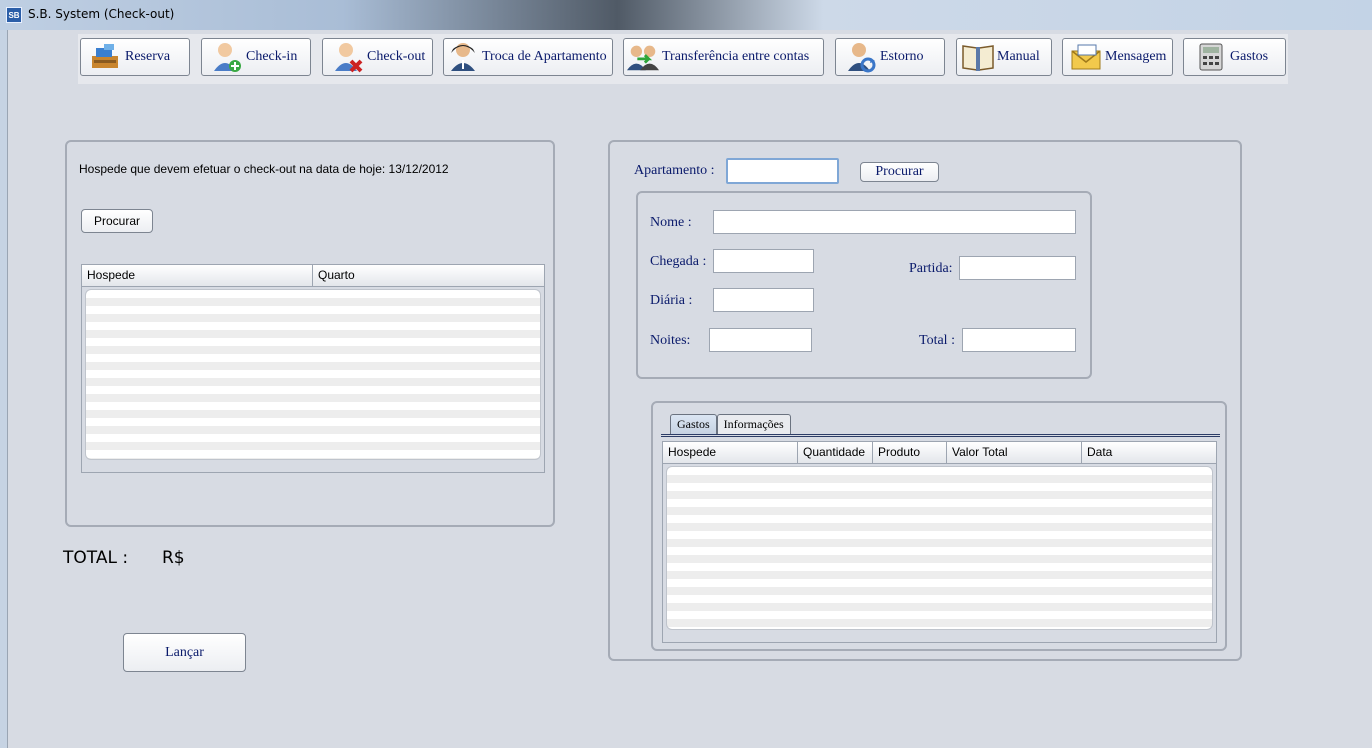 Image resolution: width=1372 pixels, height=748 pixels. What do you see at coordinates (227, 57) in the screenshot?
I see `user-add-icon` at bounding box center [227, 57].